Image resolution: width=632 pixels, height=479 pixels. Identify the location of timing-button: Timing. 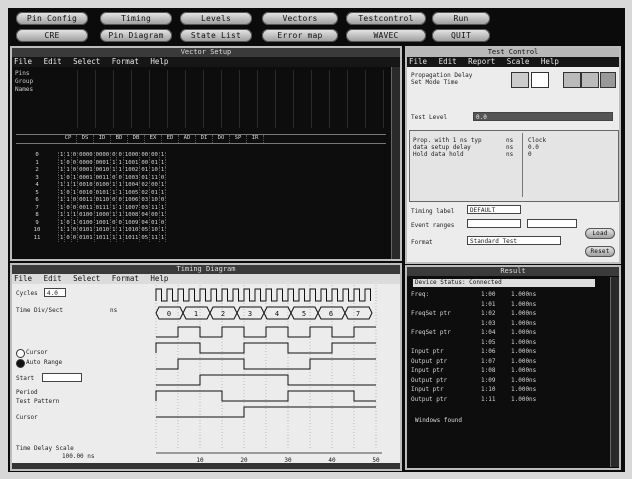
(136, 18).